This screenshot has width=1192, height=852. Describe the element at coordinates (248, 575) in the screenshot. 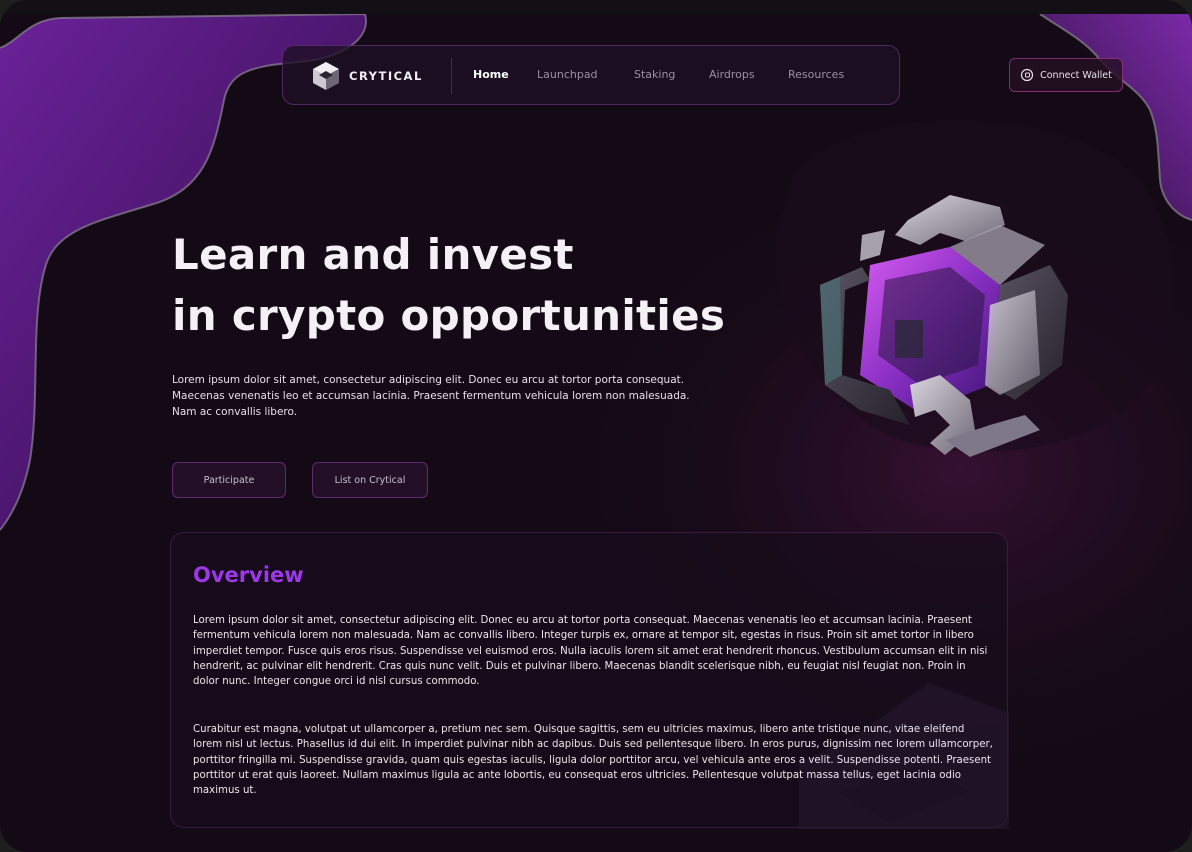

I see `overview-title: Overview` at that location.